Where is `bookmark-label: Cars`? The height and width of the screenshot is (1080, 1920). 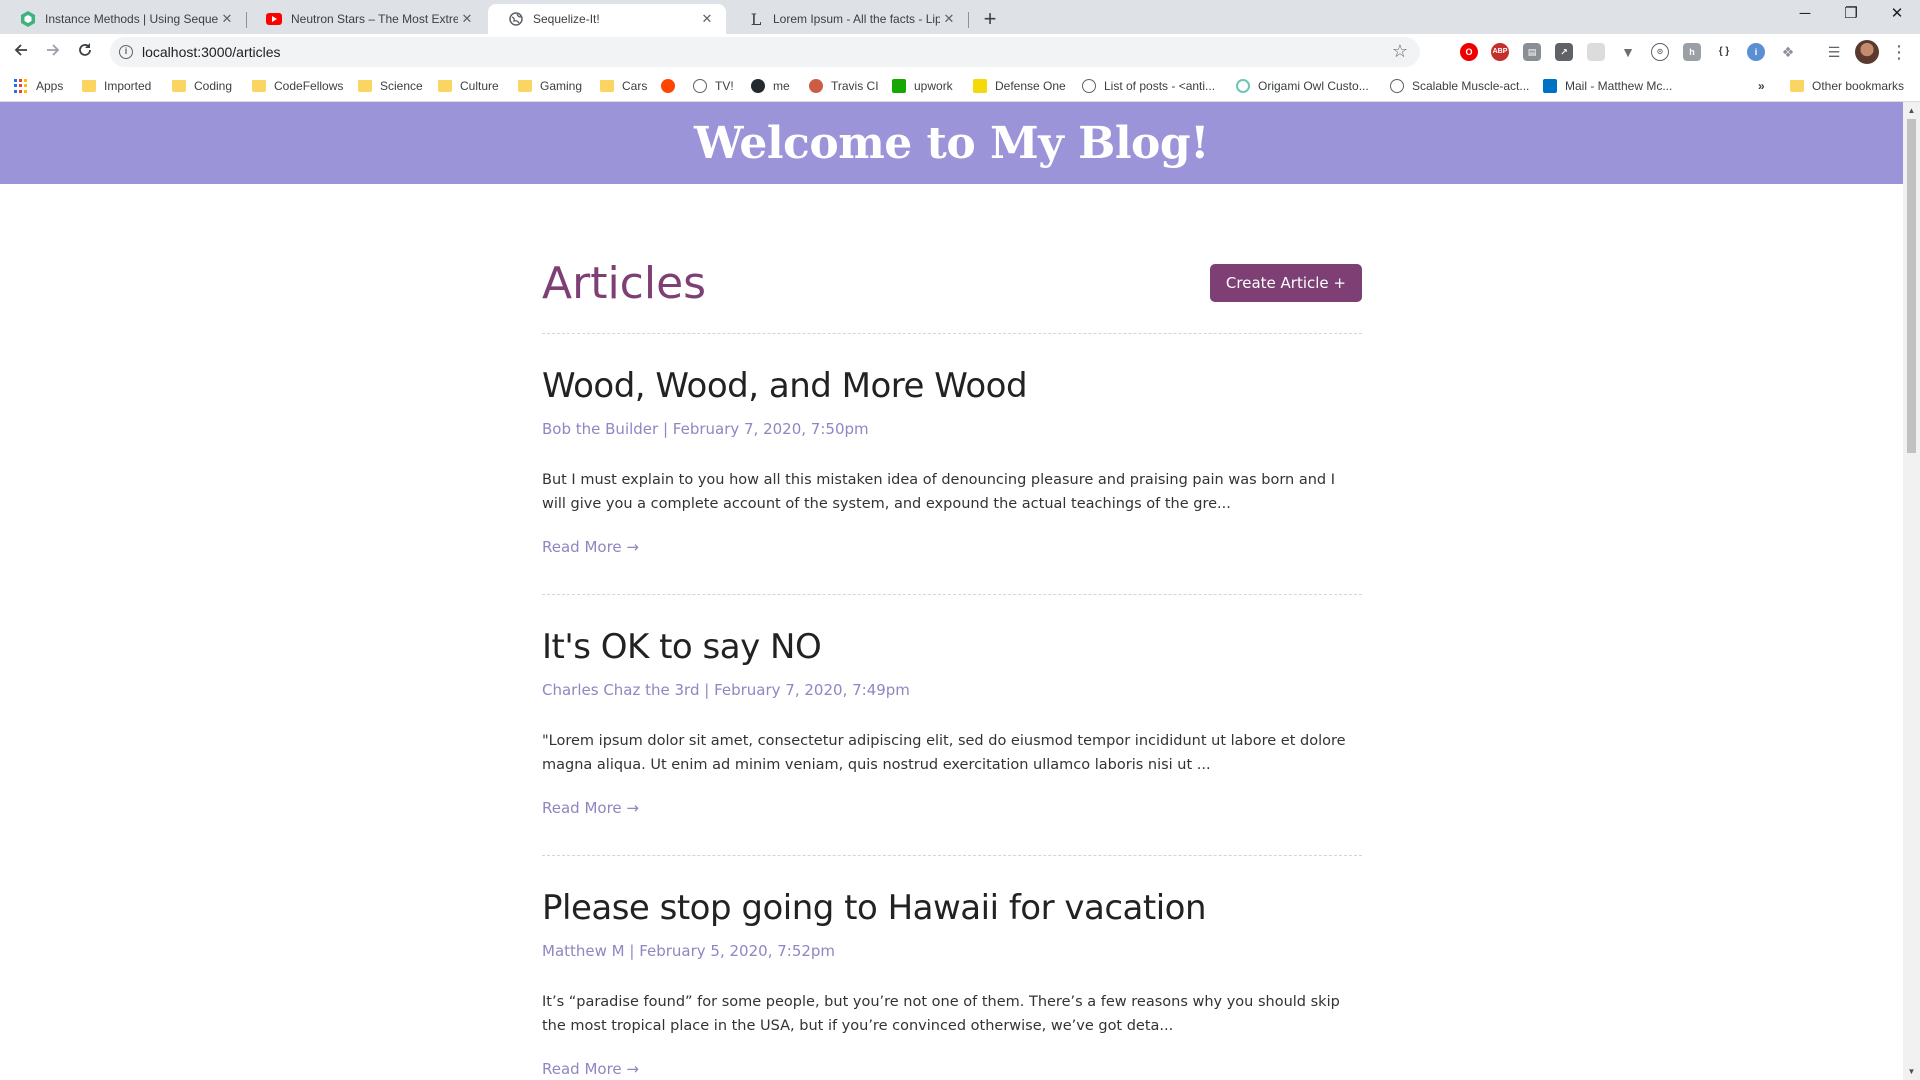 bookmark-label: Cars is located at coordinates (635, 86).